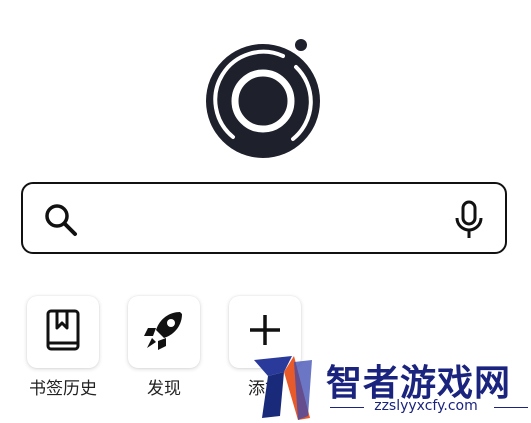 This screenshot has height=423, width=531. I want to click on watermark: 智者游戏网 zzslyyxcfy.com, so click(390, 385).